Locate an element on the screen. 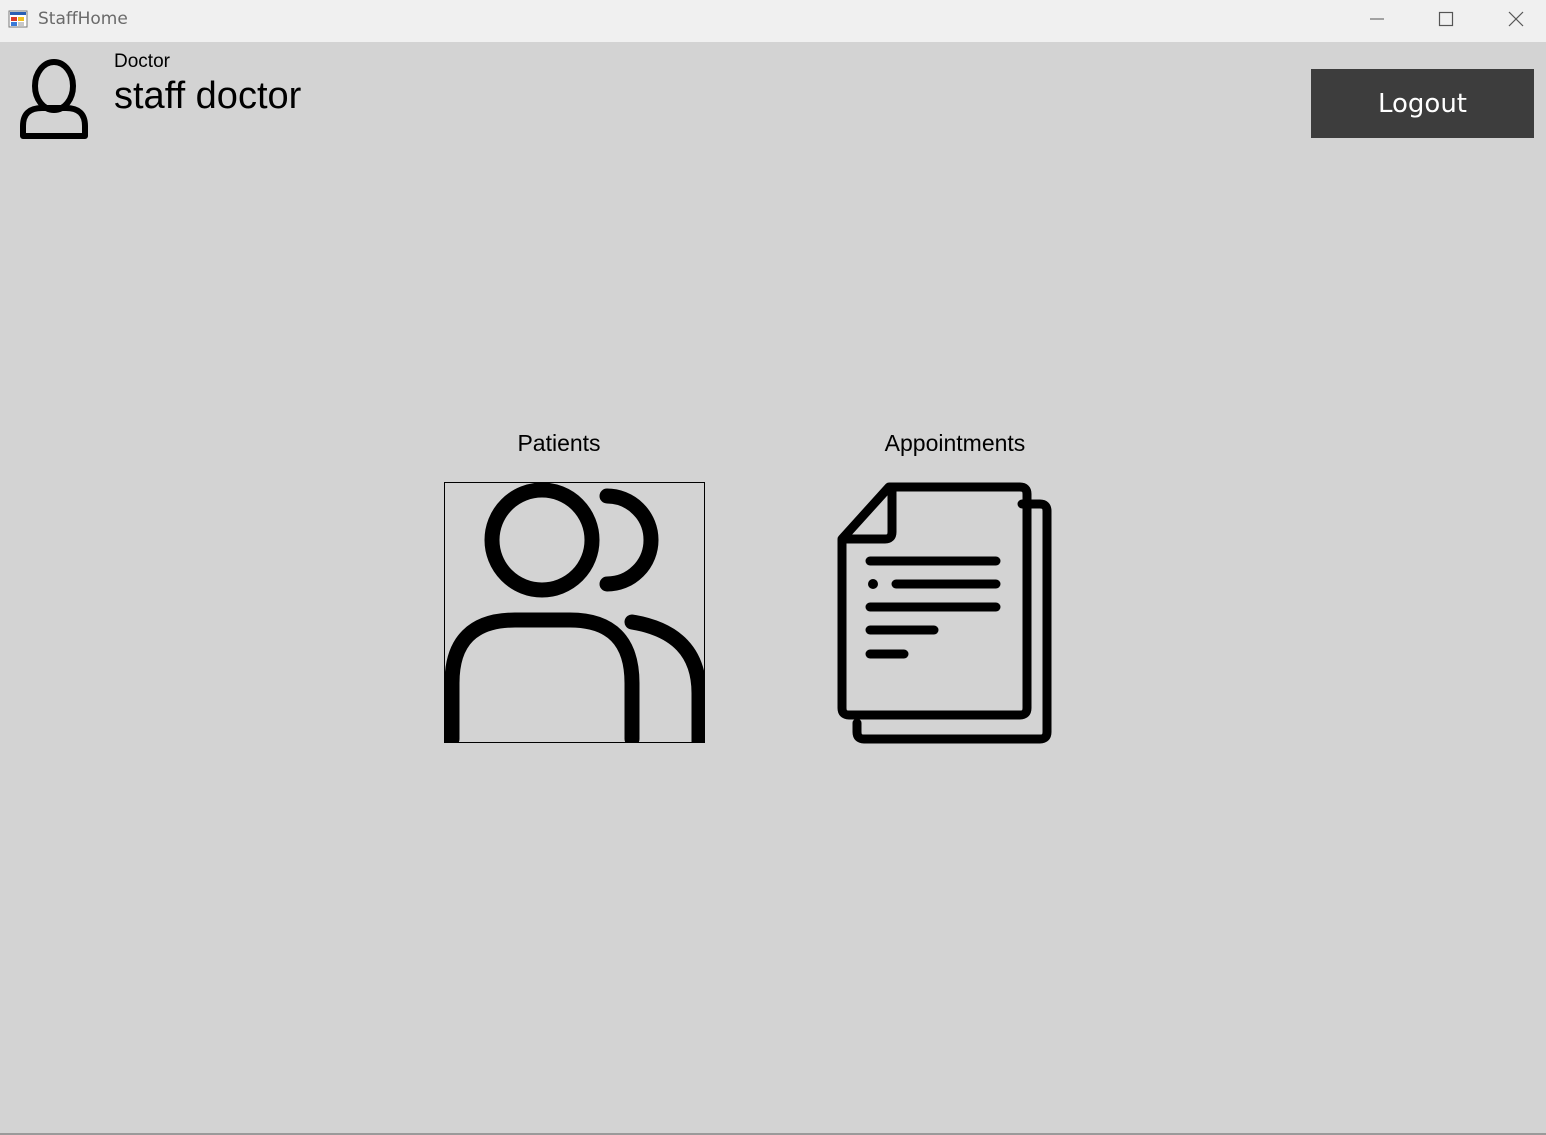 The height and width of the screenshot is (1135, 1546). app-window-icon is located at coordinates (18, 19).